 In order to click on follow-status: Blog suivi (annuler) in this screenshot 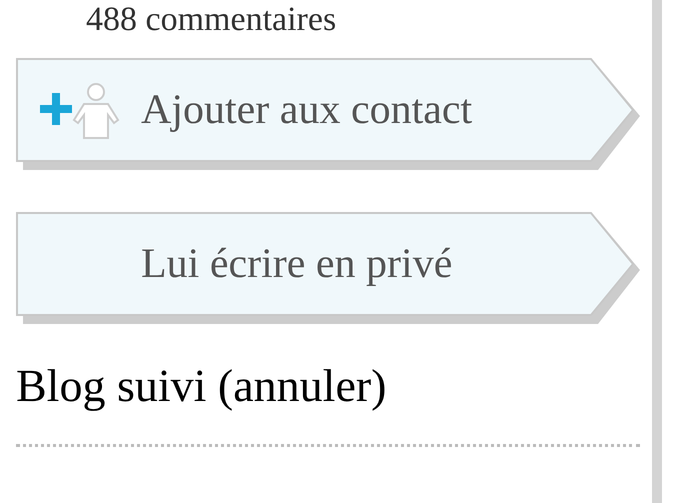, I will do `click(202, 386)`.